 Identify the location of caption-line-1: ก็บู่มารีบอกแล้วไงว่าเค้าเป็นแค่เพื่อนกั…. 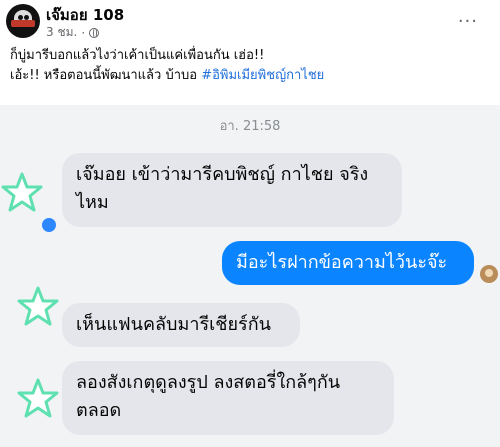
(137, 55).